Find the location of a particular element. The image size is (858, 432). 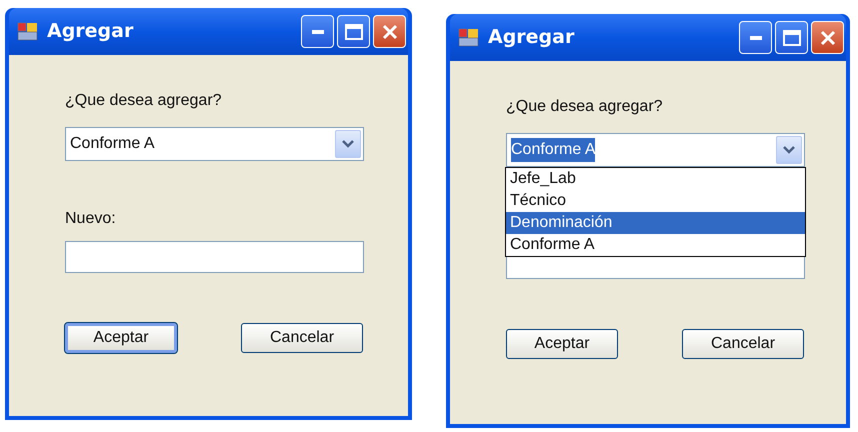

dropdown-option: Conforme A is located at coordinates (655, 245).